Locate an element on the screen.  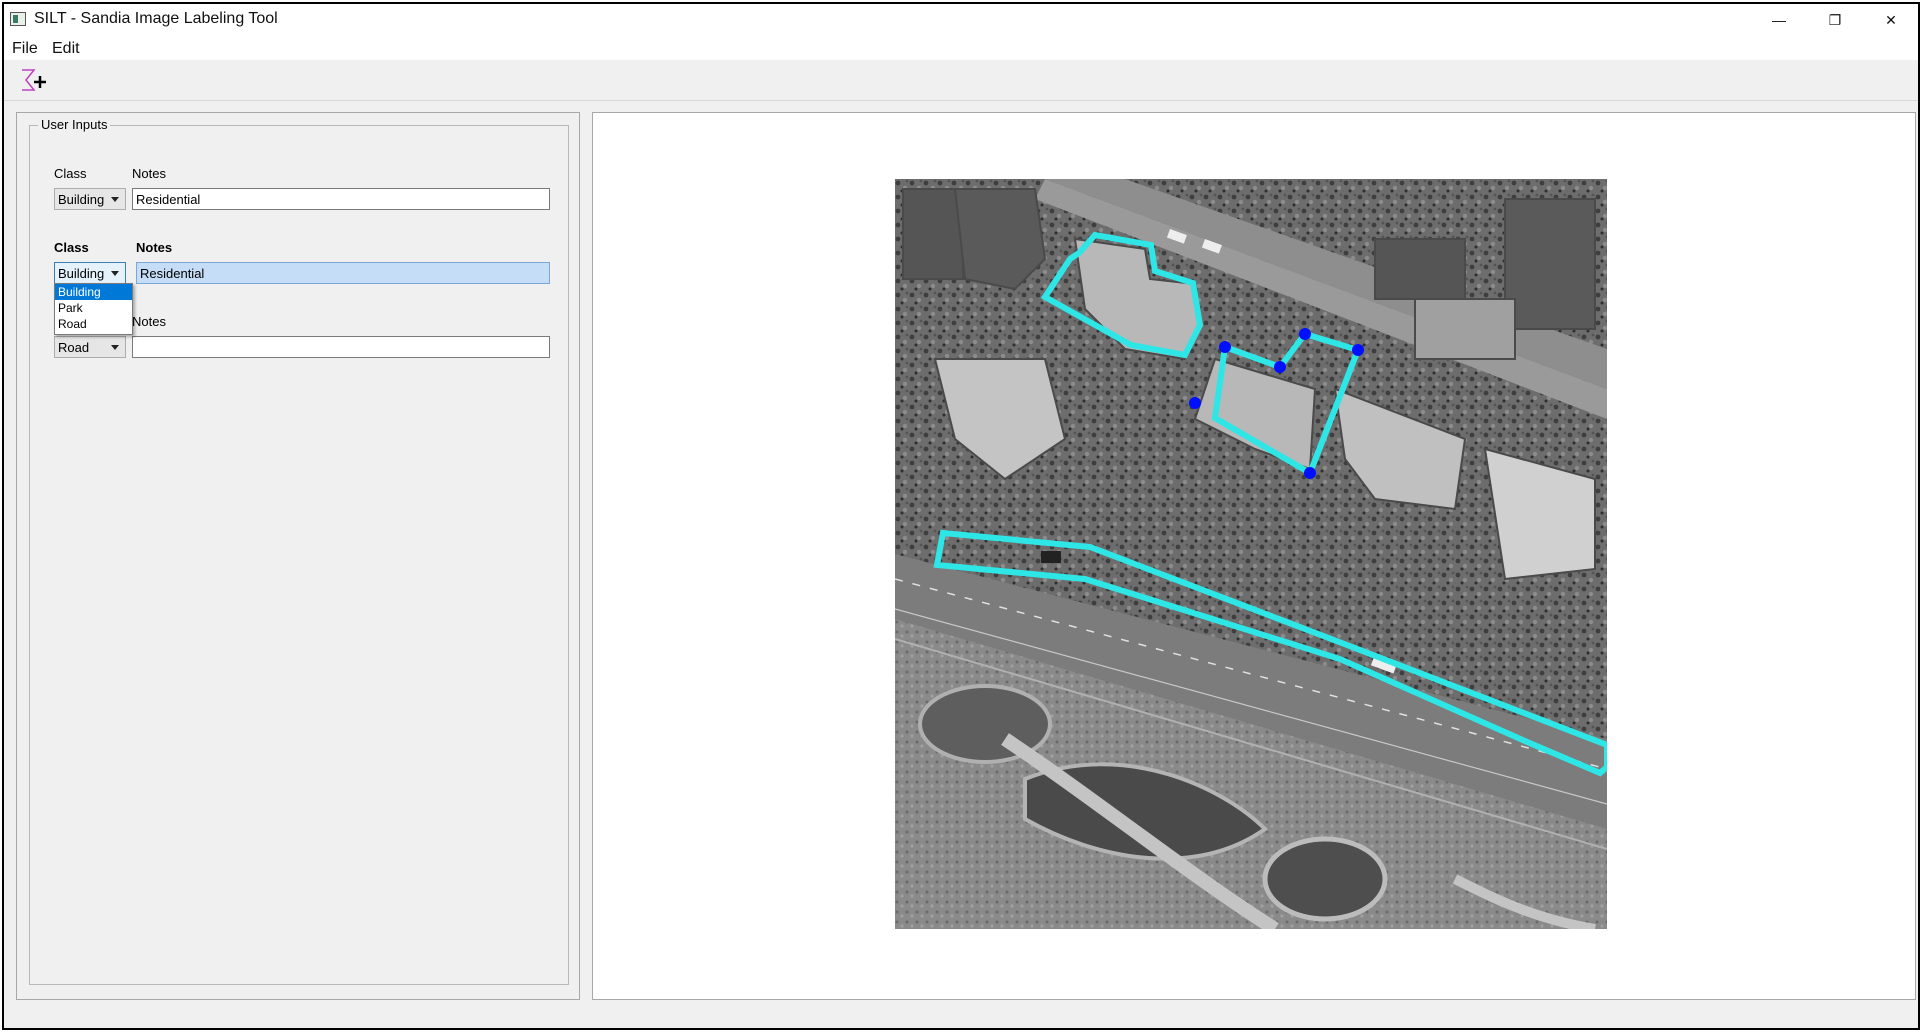
menu-file: File is located at coordinates (25, 49).